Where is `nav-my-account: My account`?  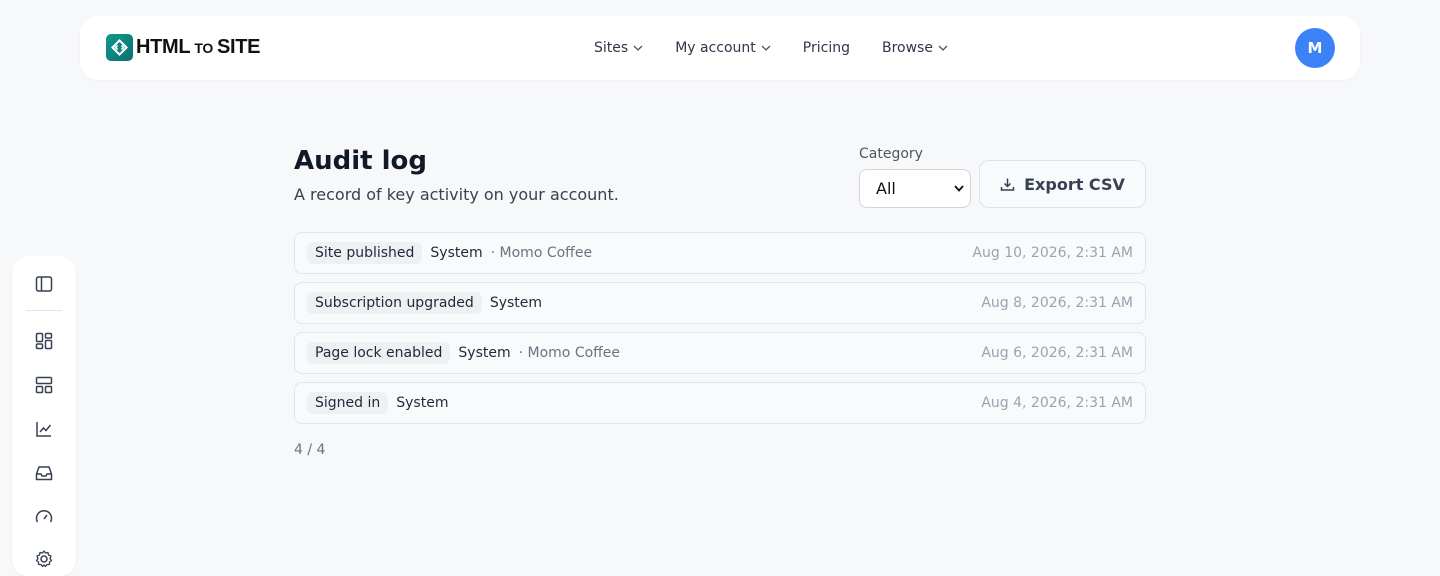 nav-my-account: My account is located at coordinates (723, 48).